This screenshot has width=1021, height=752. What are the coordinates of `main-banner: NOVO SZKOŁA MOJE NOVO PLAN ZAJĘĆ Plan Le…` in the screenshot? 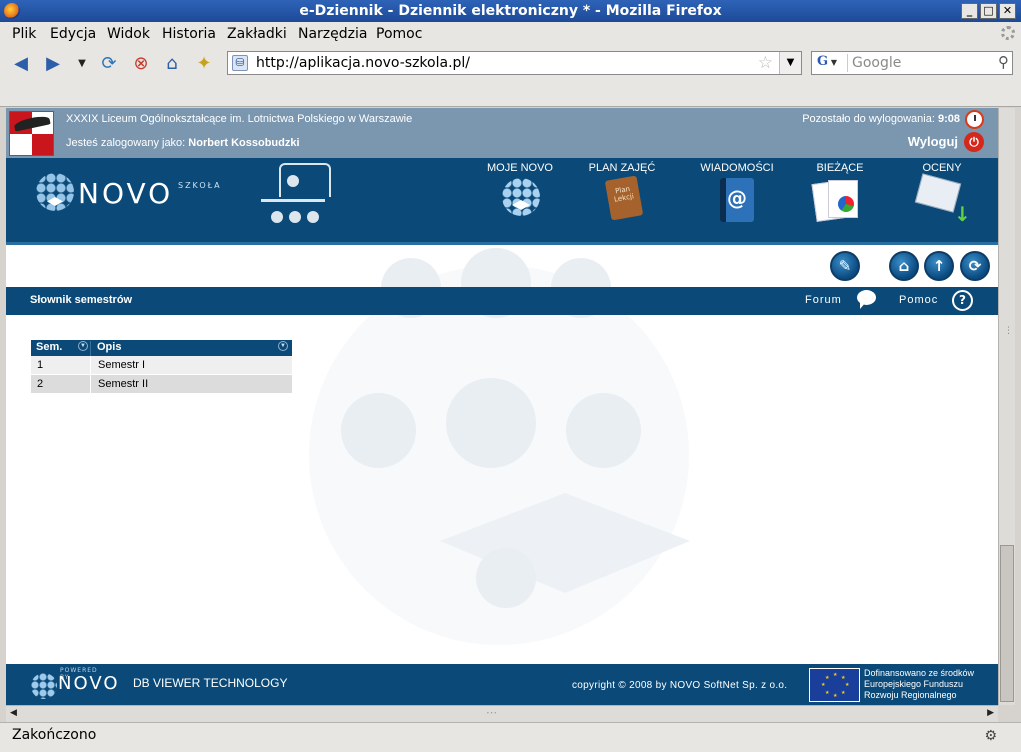 It's located at (502, 201).